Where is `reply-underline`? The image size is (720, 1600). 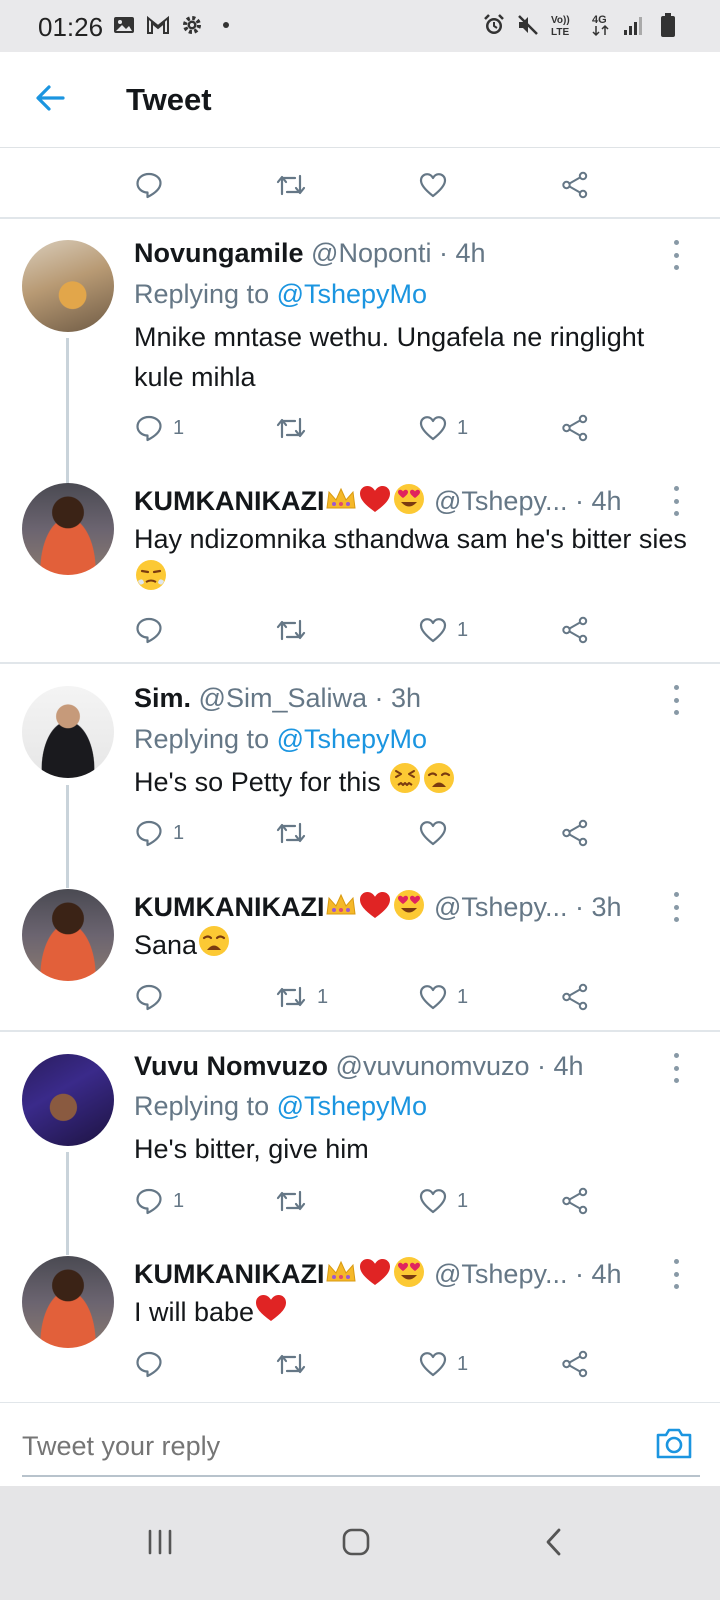
reply-underline is located at coordinates (361, 1476).